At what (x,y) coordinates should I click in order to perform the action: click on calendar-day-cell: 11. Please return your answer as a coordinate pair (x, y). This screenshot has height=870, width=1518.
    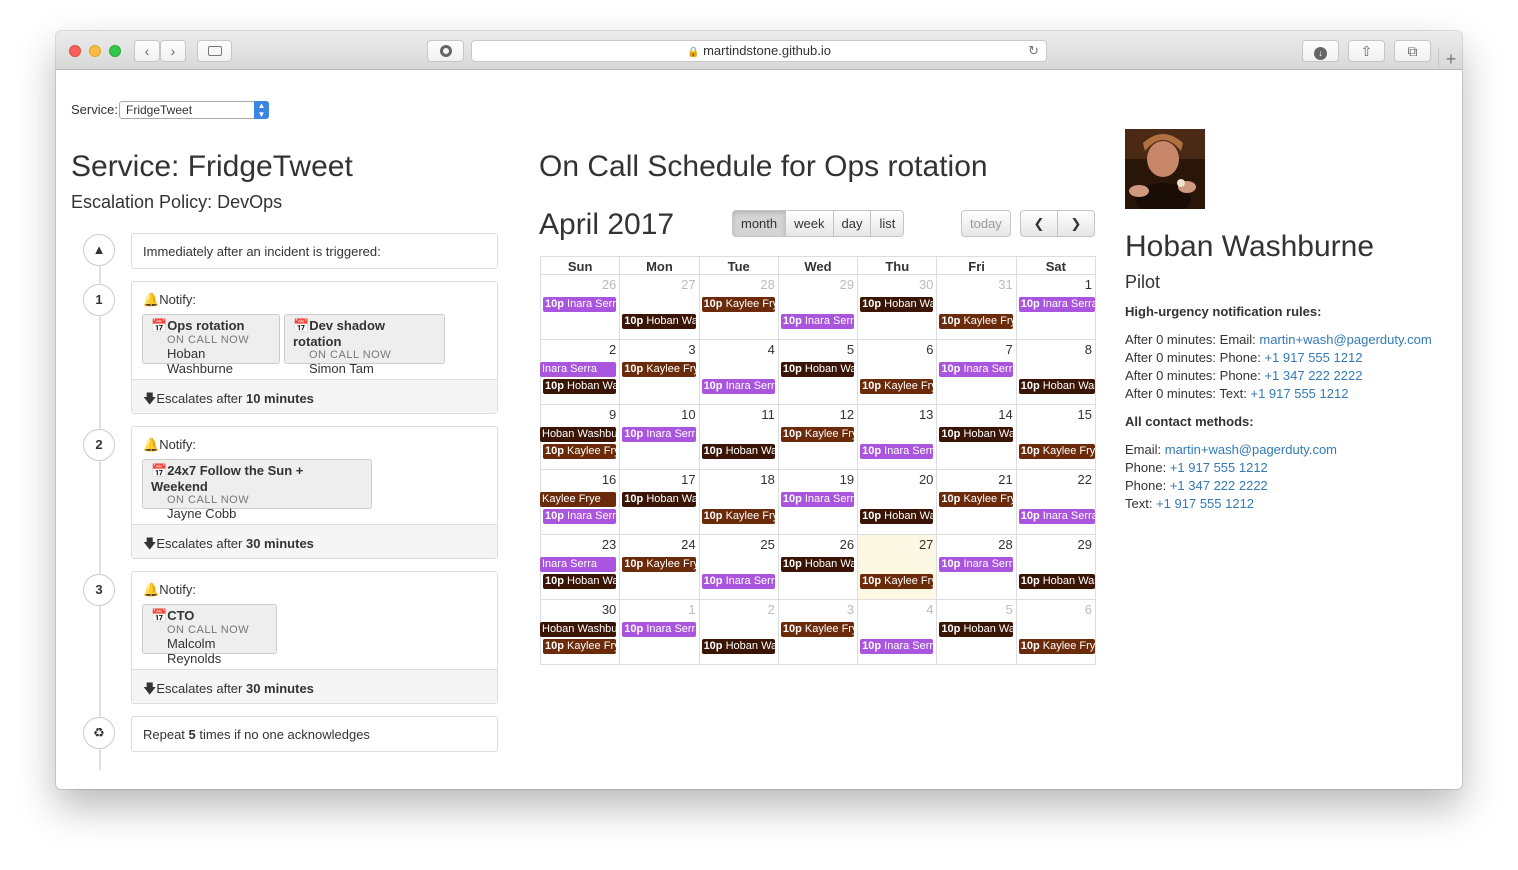
    Looking at the image, I should click on (738, 437).